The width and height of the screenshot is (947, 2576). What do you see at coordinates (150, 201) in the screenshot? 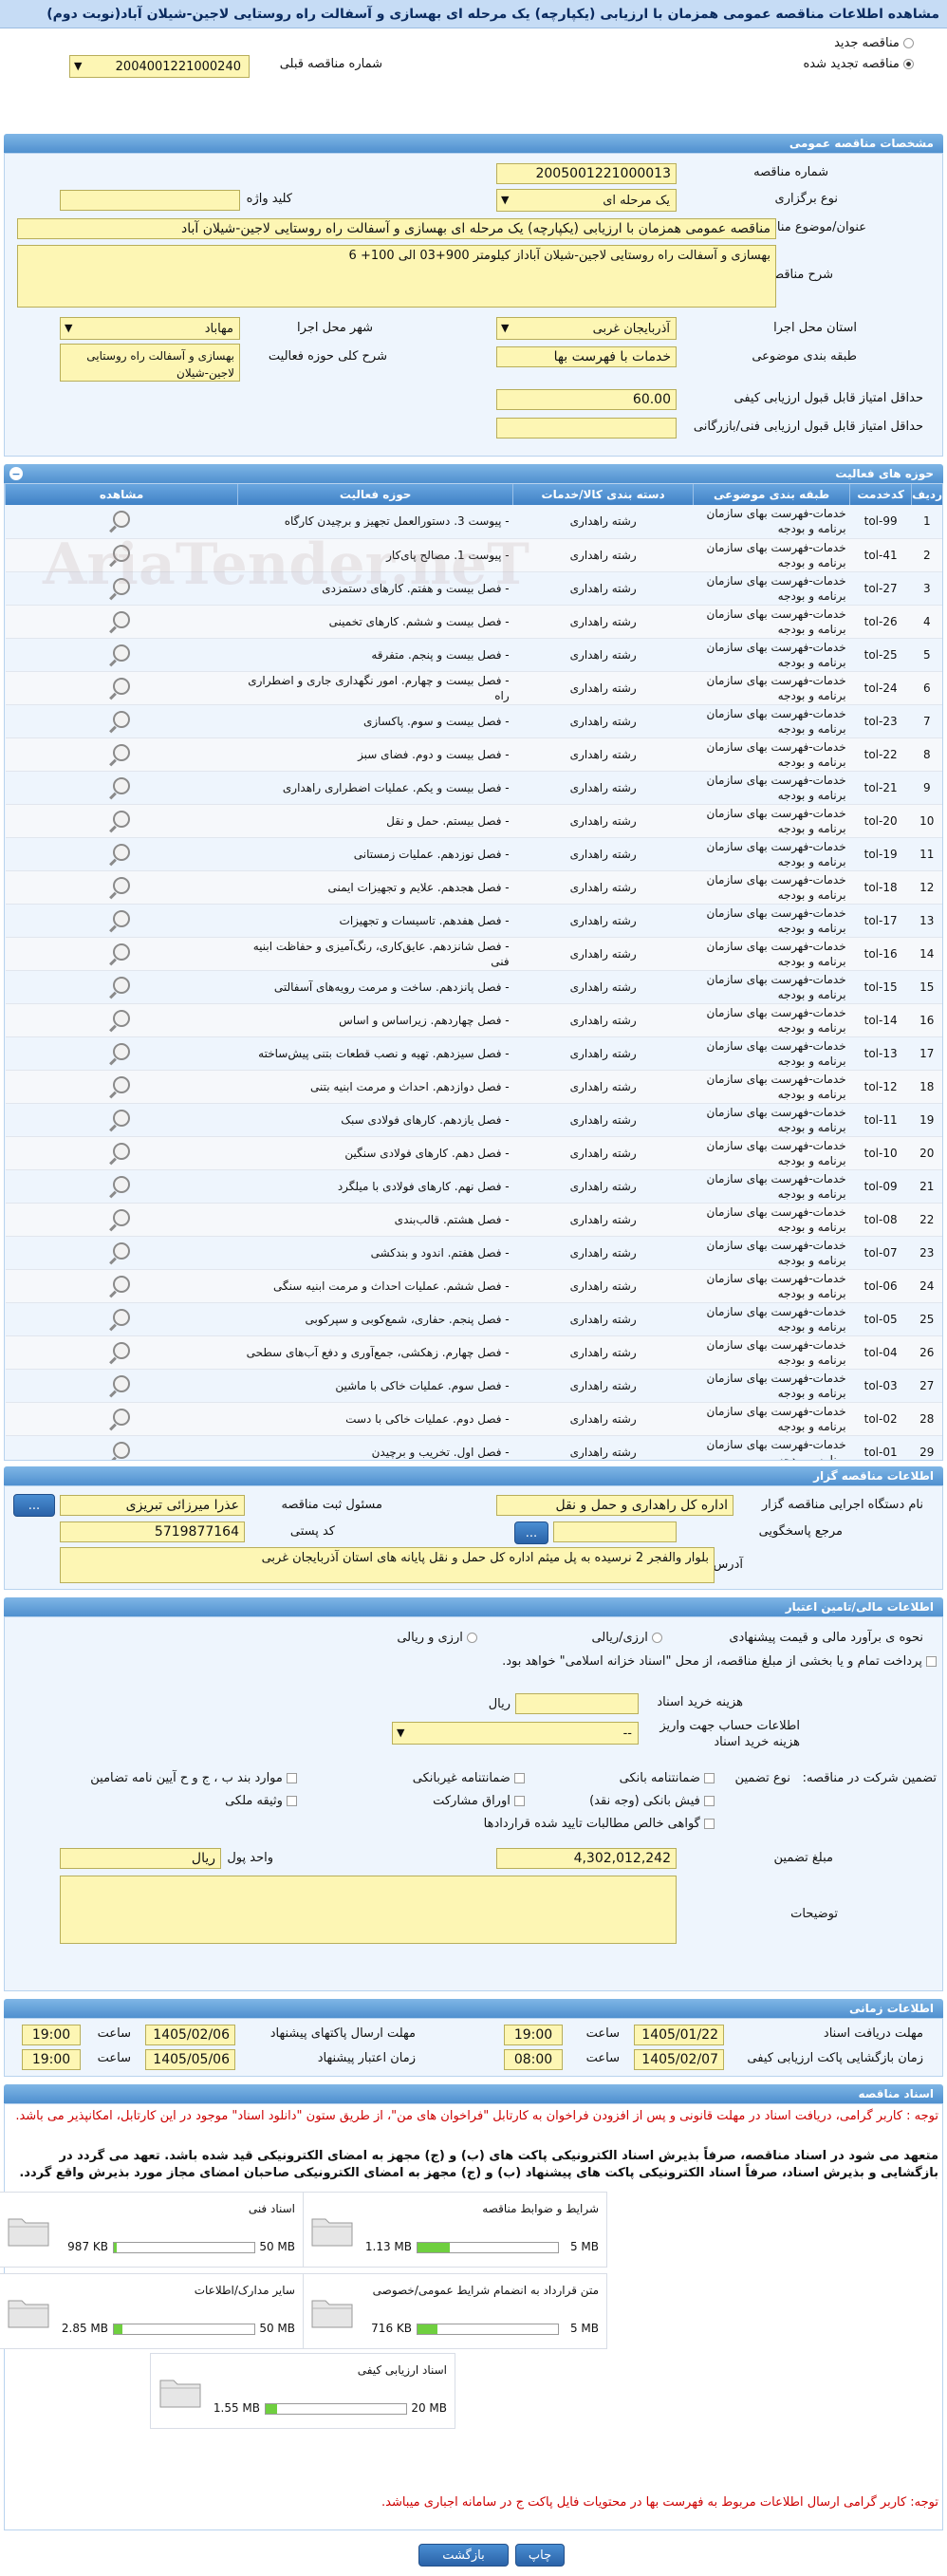
I see `keyword-field` at bounding box center [150, 201].